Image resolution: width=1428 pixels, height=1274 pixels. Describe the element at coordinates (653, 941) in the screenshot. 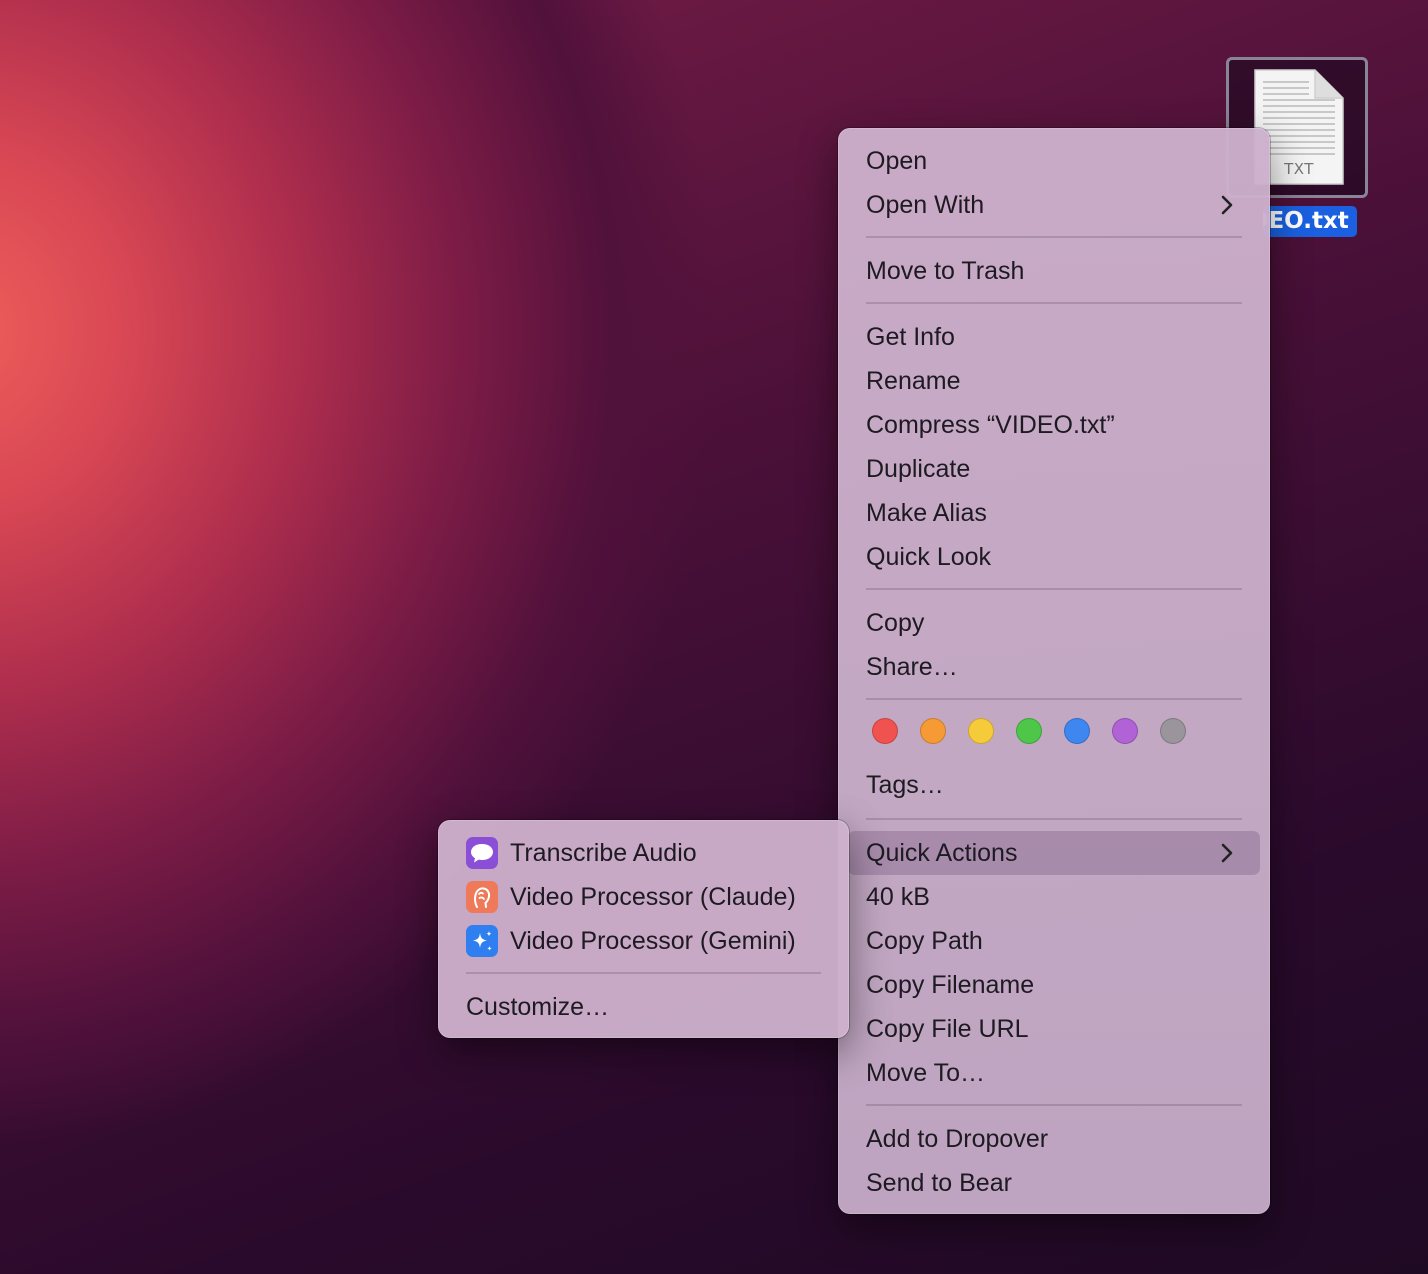

I see `submenu-item-label: Video Processor (Gemini)` at that location.